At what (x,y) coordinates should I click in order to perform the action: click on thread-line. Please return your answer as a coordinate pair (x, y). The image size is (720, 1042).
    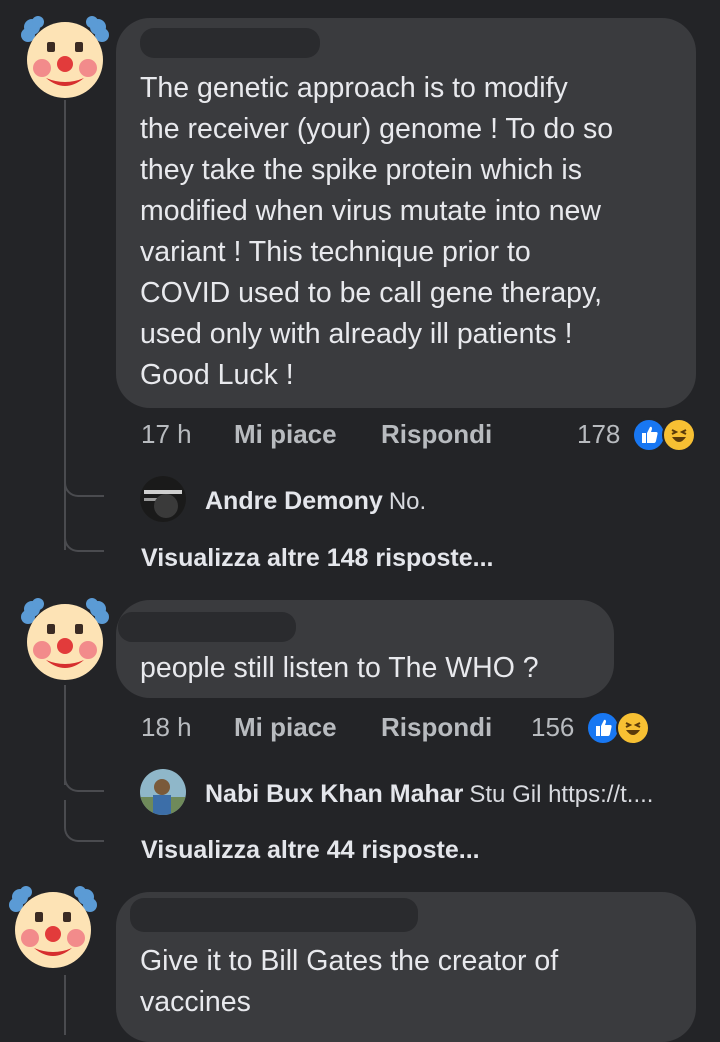
    Looking at the image, I should click on (65, 1005).